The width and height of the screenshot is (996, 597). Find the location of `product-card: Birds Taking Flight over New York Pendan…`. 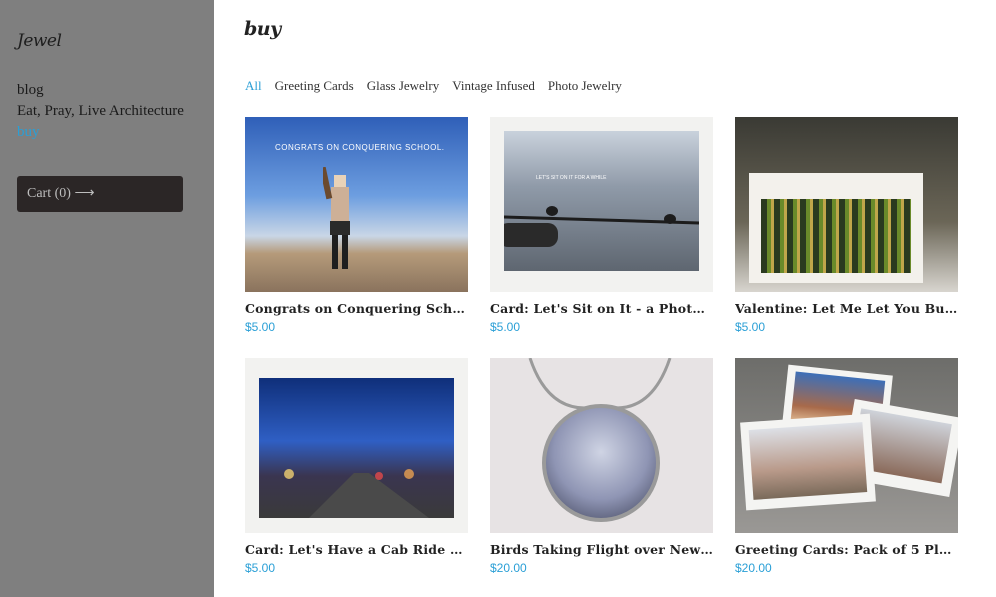

product-card: Birds Taking Flight over New York Pendan… is located at coordinates (601, 466).